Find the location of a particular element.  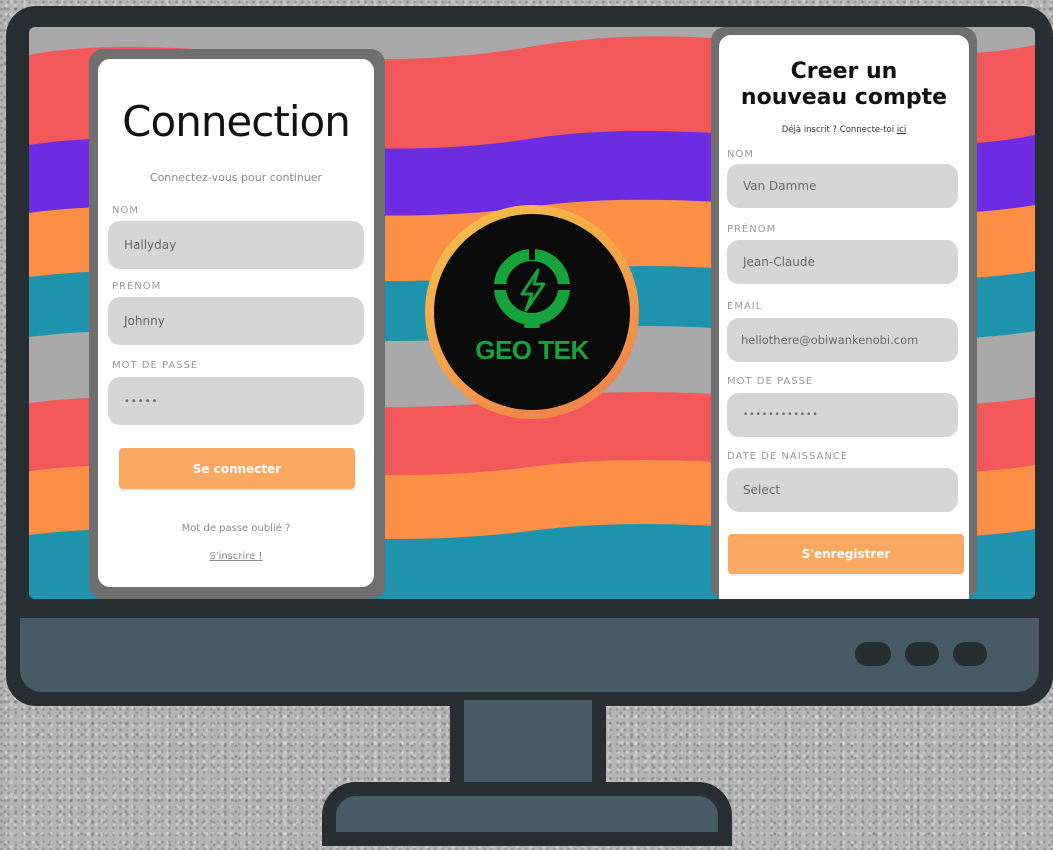

login-submit-button: Se connecter is located at coordinates (237, 468).